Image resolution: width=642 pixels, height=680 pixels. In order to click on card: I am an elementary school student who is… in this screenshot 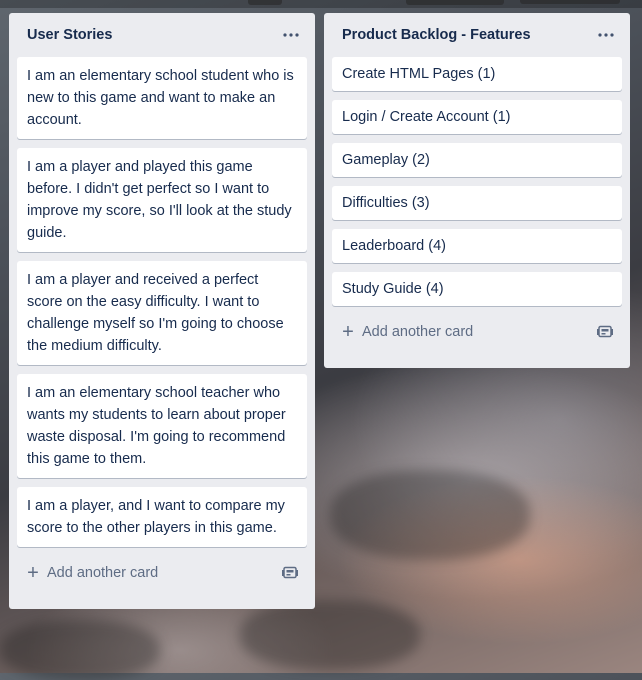, I will do `click(162, 98)`.